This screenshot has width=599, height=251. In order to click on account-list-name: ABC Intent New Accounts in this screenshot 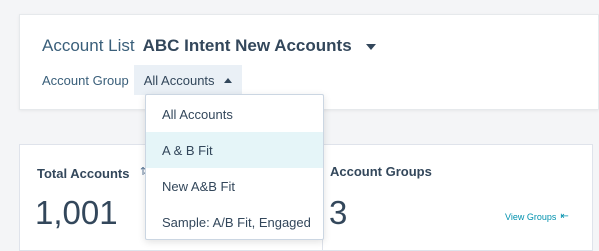, I will do `click(247, 46)`.